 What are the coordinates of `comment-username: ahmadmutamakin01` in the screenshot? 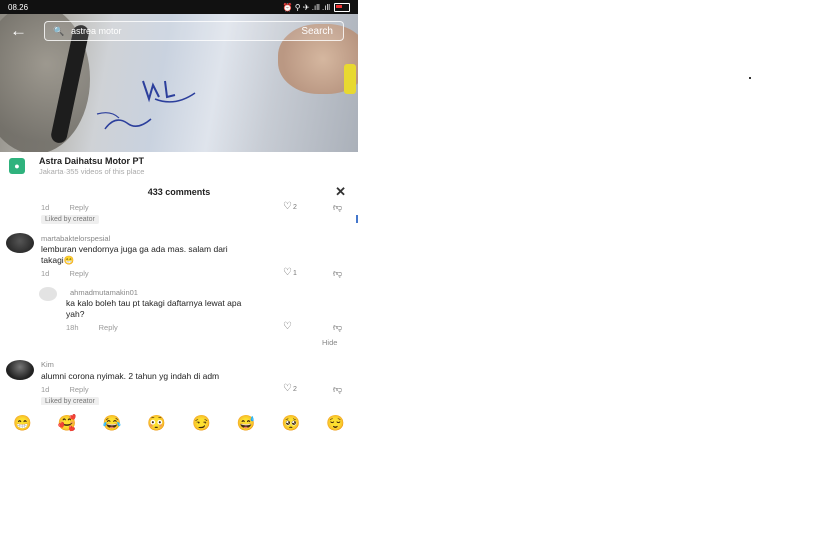 It's located at (104, 292).